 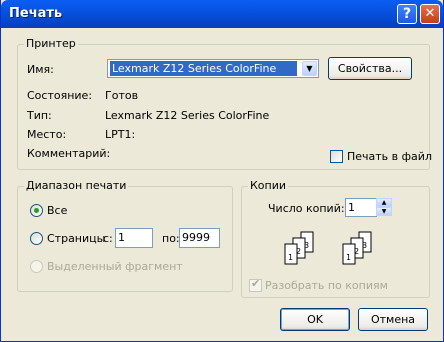 What do you see at coordinates (122, 95) in the screenshot?
I see `status-value: Готов` at bounding box center [122, 95].